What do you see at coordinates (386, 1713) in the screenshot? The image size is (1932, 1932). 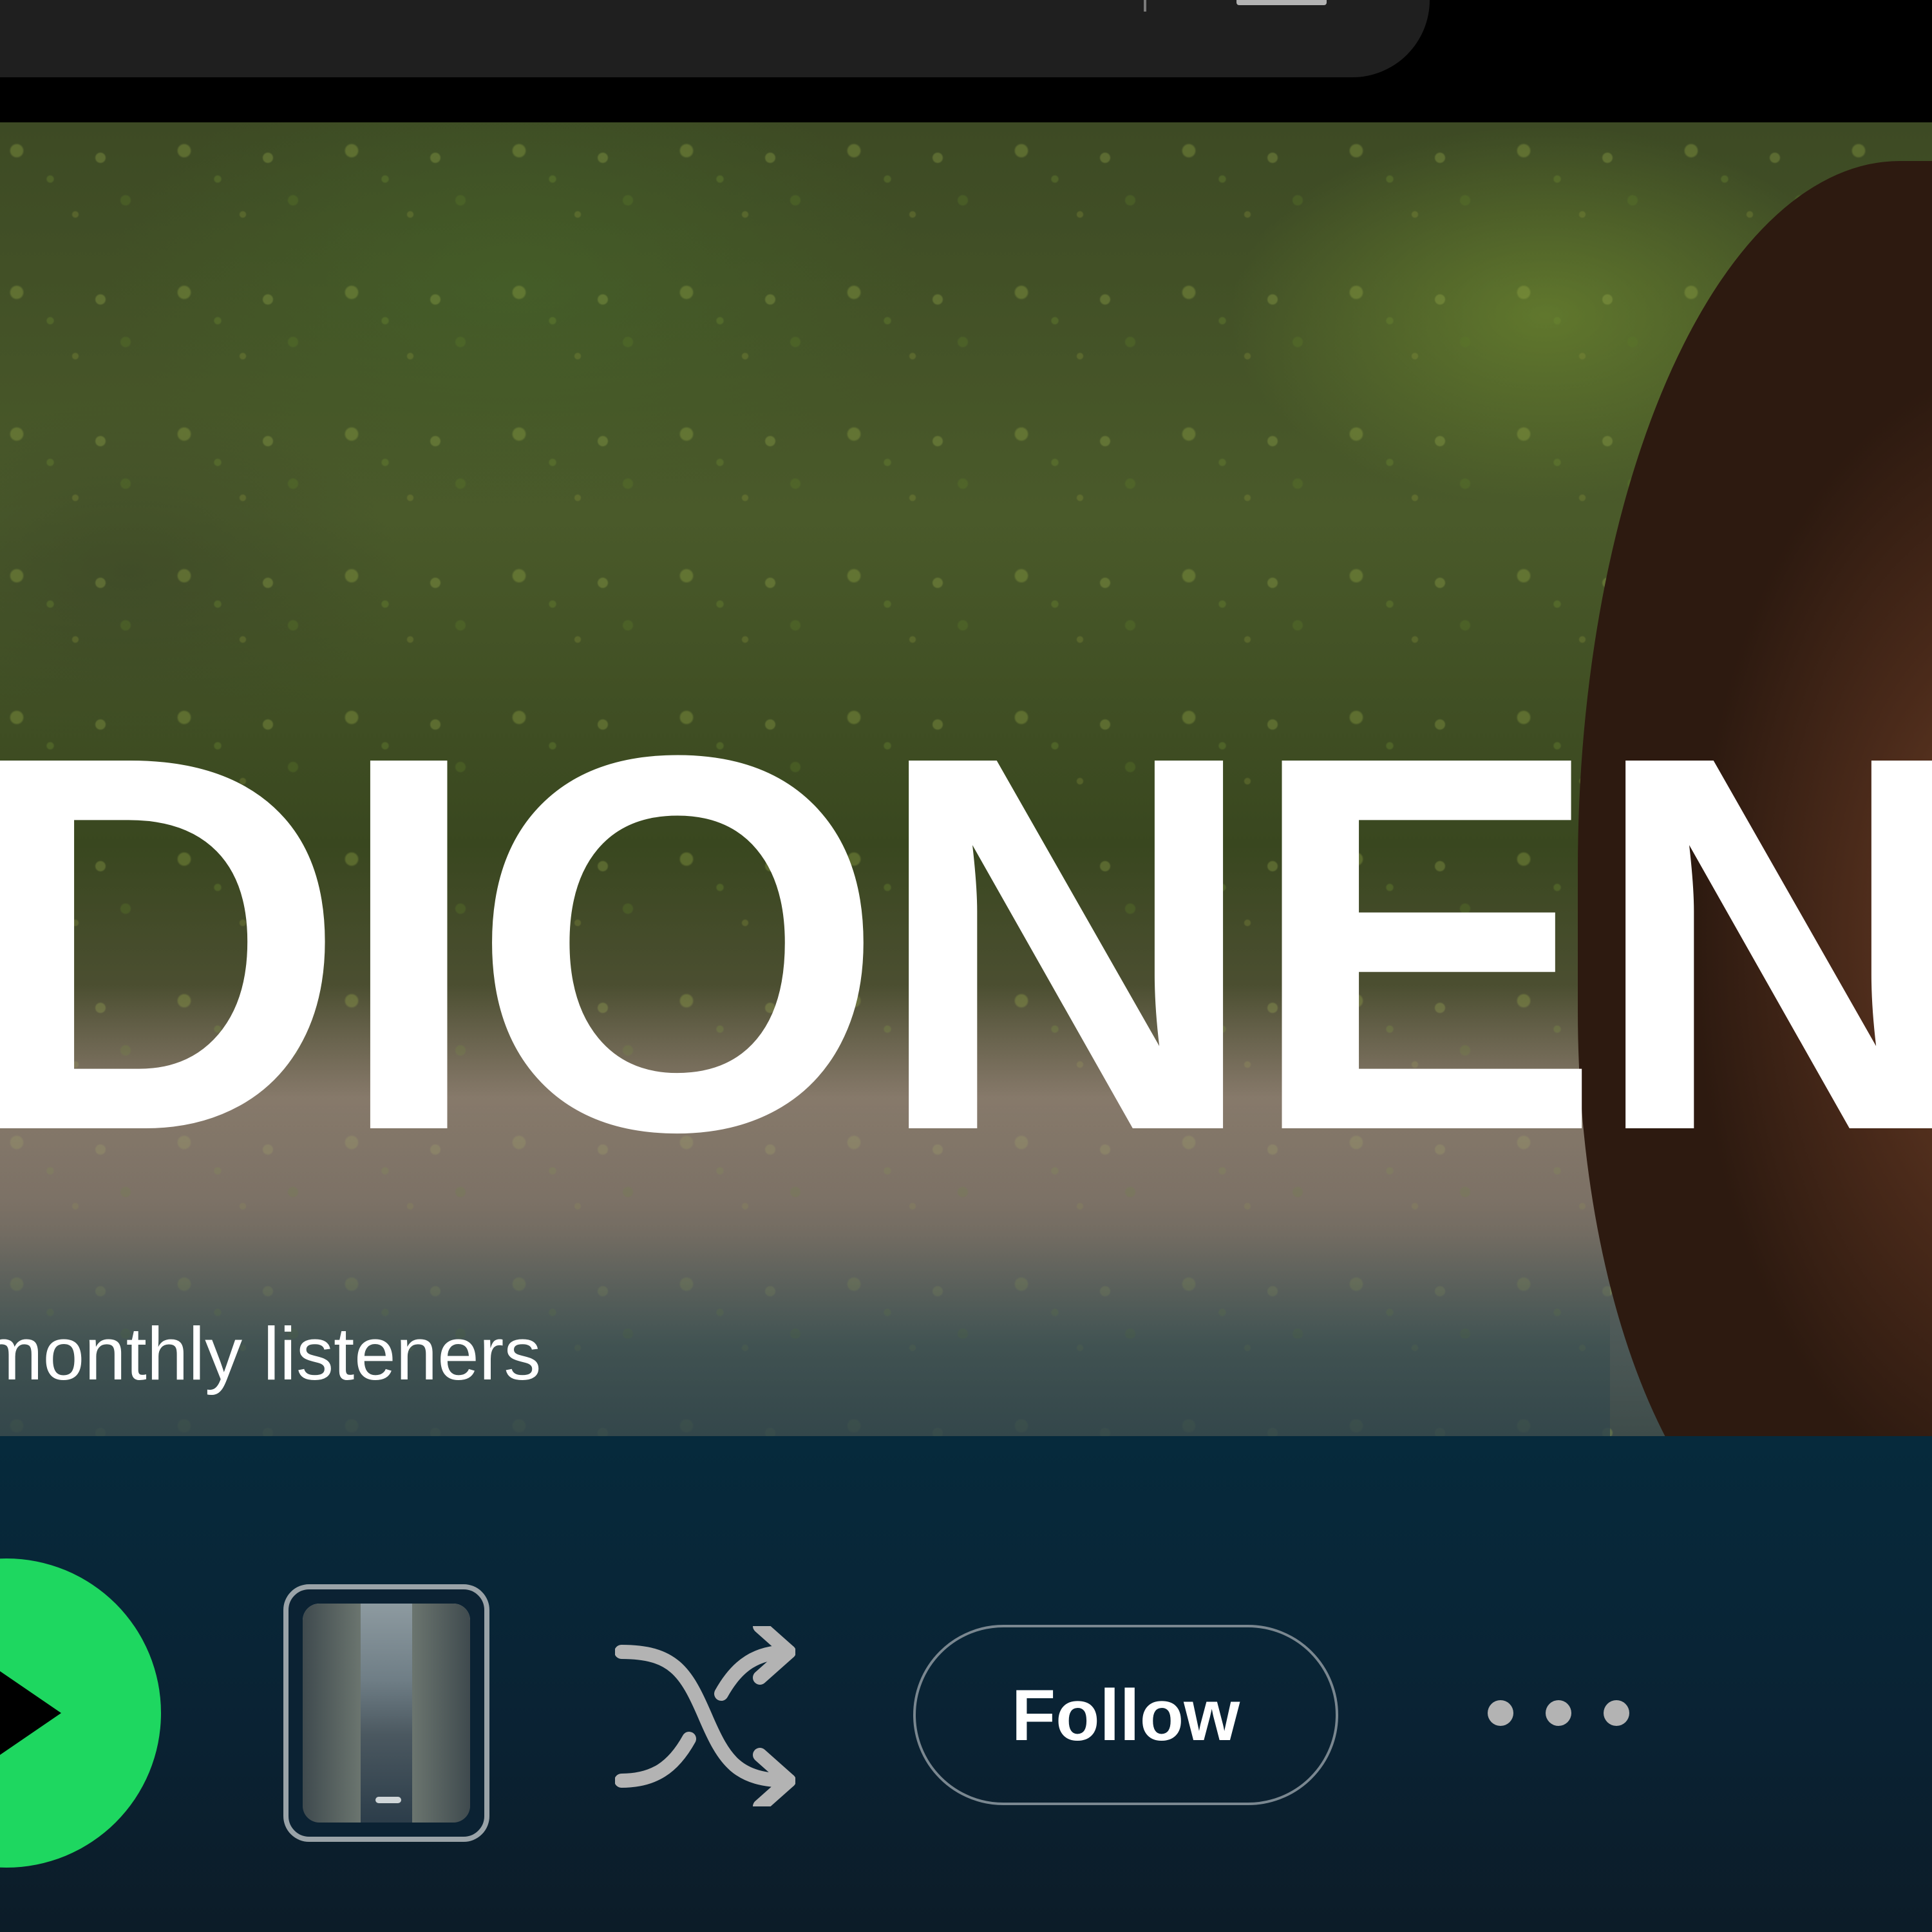 I see `video-preview-thumbnail` at bounding box center [386, 1713].